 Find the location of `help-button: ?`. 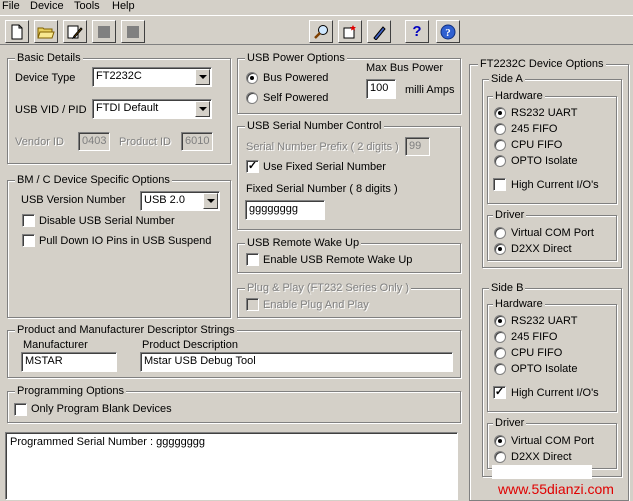

help-button: ? is located at coordinates (417, 31).